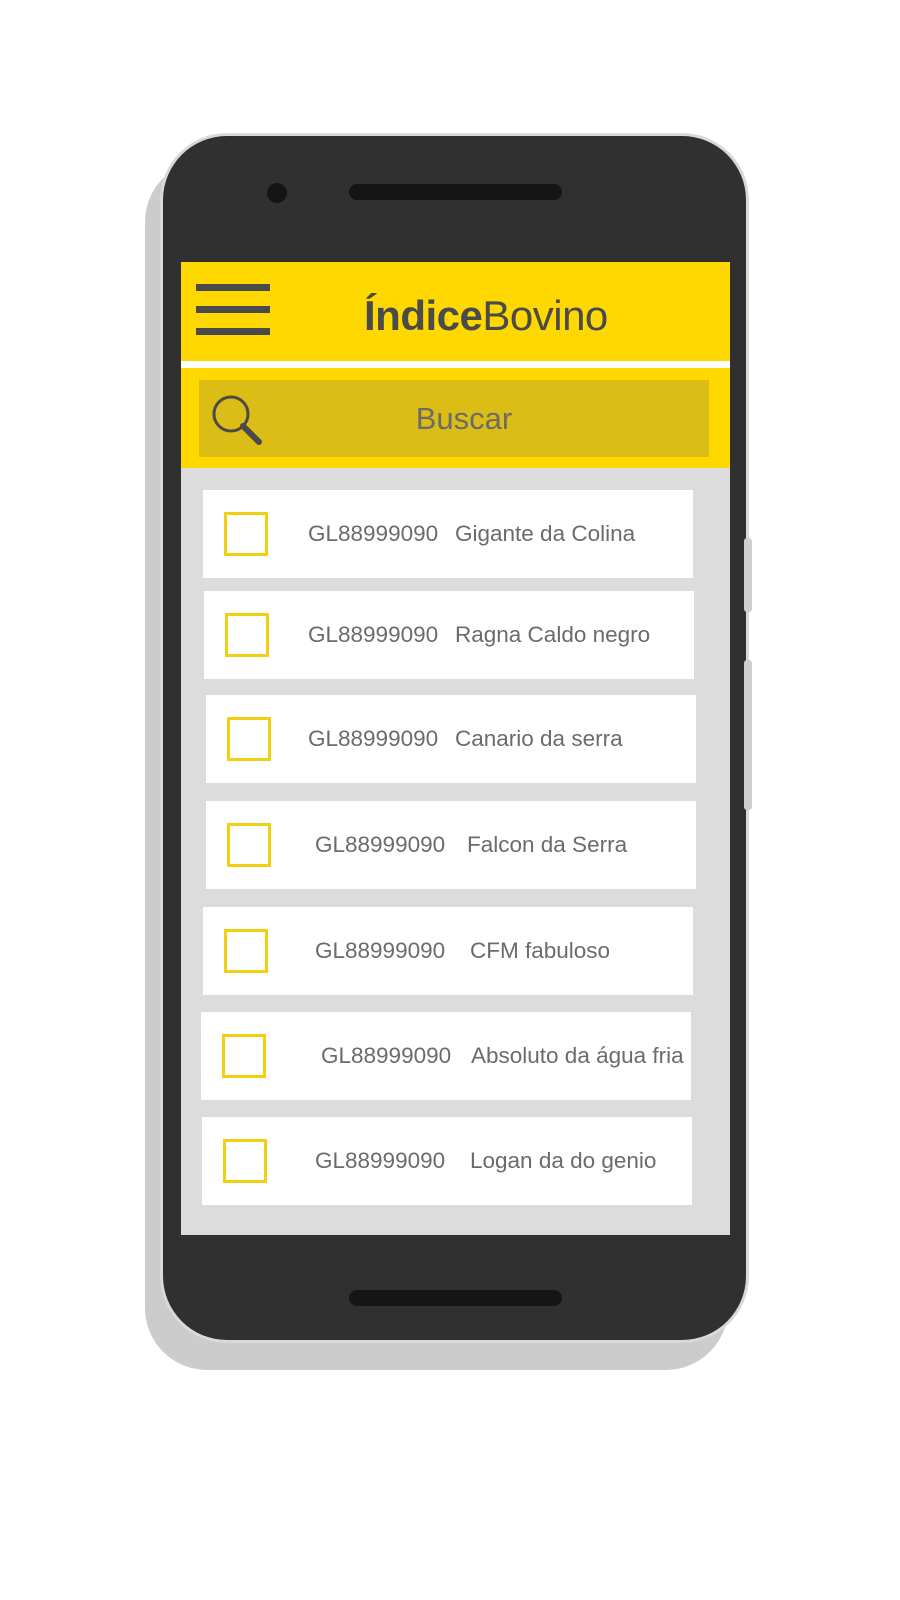 The height and width of the screenshot is (1600, 900). I want to click on list-item: GL88999090 Logan da do genio, so click(447, 1161).